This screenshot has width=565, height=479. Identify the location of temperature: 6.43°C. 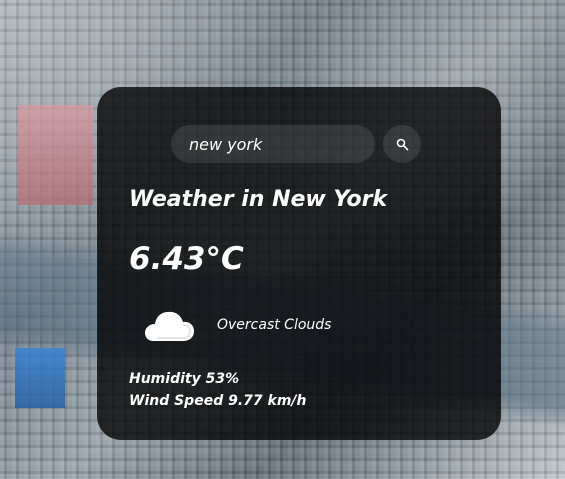
(186, 259).